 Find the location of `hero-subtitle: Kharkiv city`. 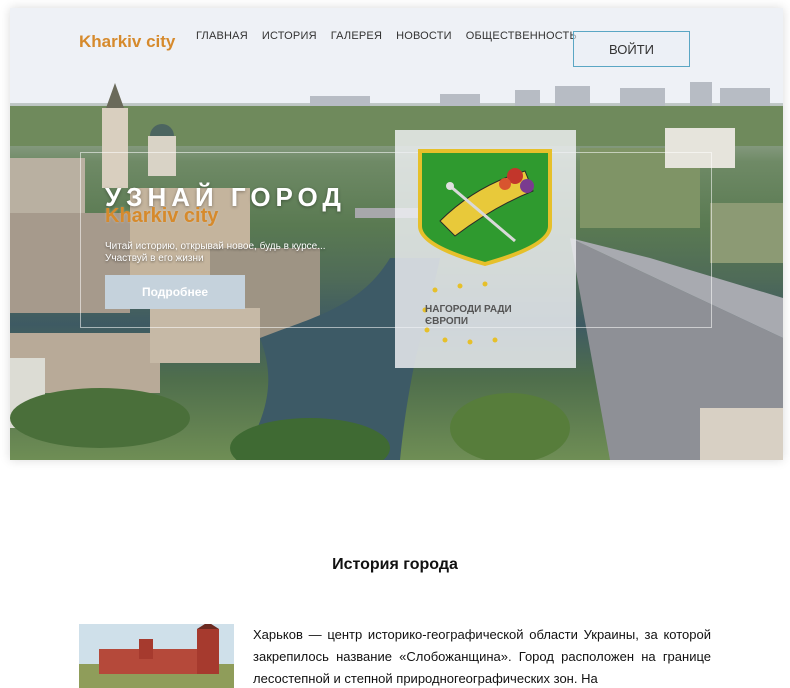

hero-subtitle: Kharkiv city is located at coordinates (162, 216).